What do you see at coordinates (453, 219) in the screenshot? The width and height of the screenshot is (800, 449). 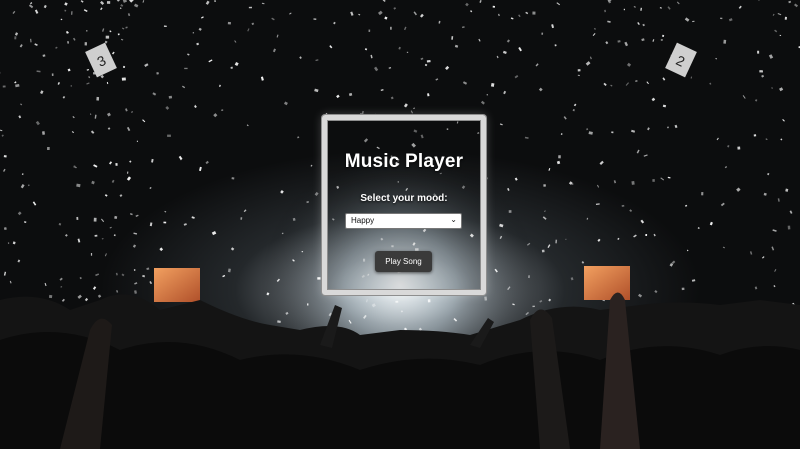 I see `chevron-down-icon: ⌄` at bounding box center [453, 219].